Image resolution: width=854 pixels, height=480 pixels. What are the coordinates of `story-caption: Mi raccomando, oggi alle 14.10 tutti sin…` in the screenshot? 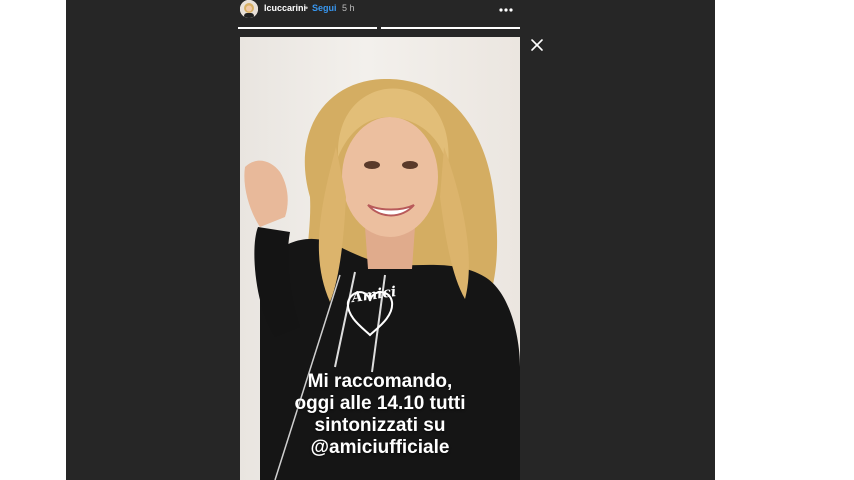 It's located at (380, 415).